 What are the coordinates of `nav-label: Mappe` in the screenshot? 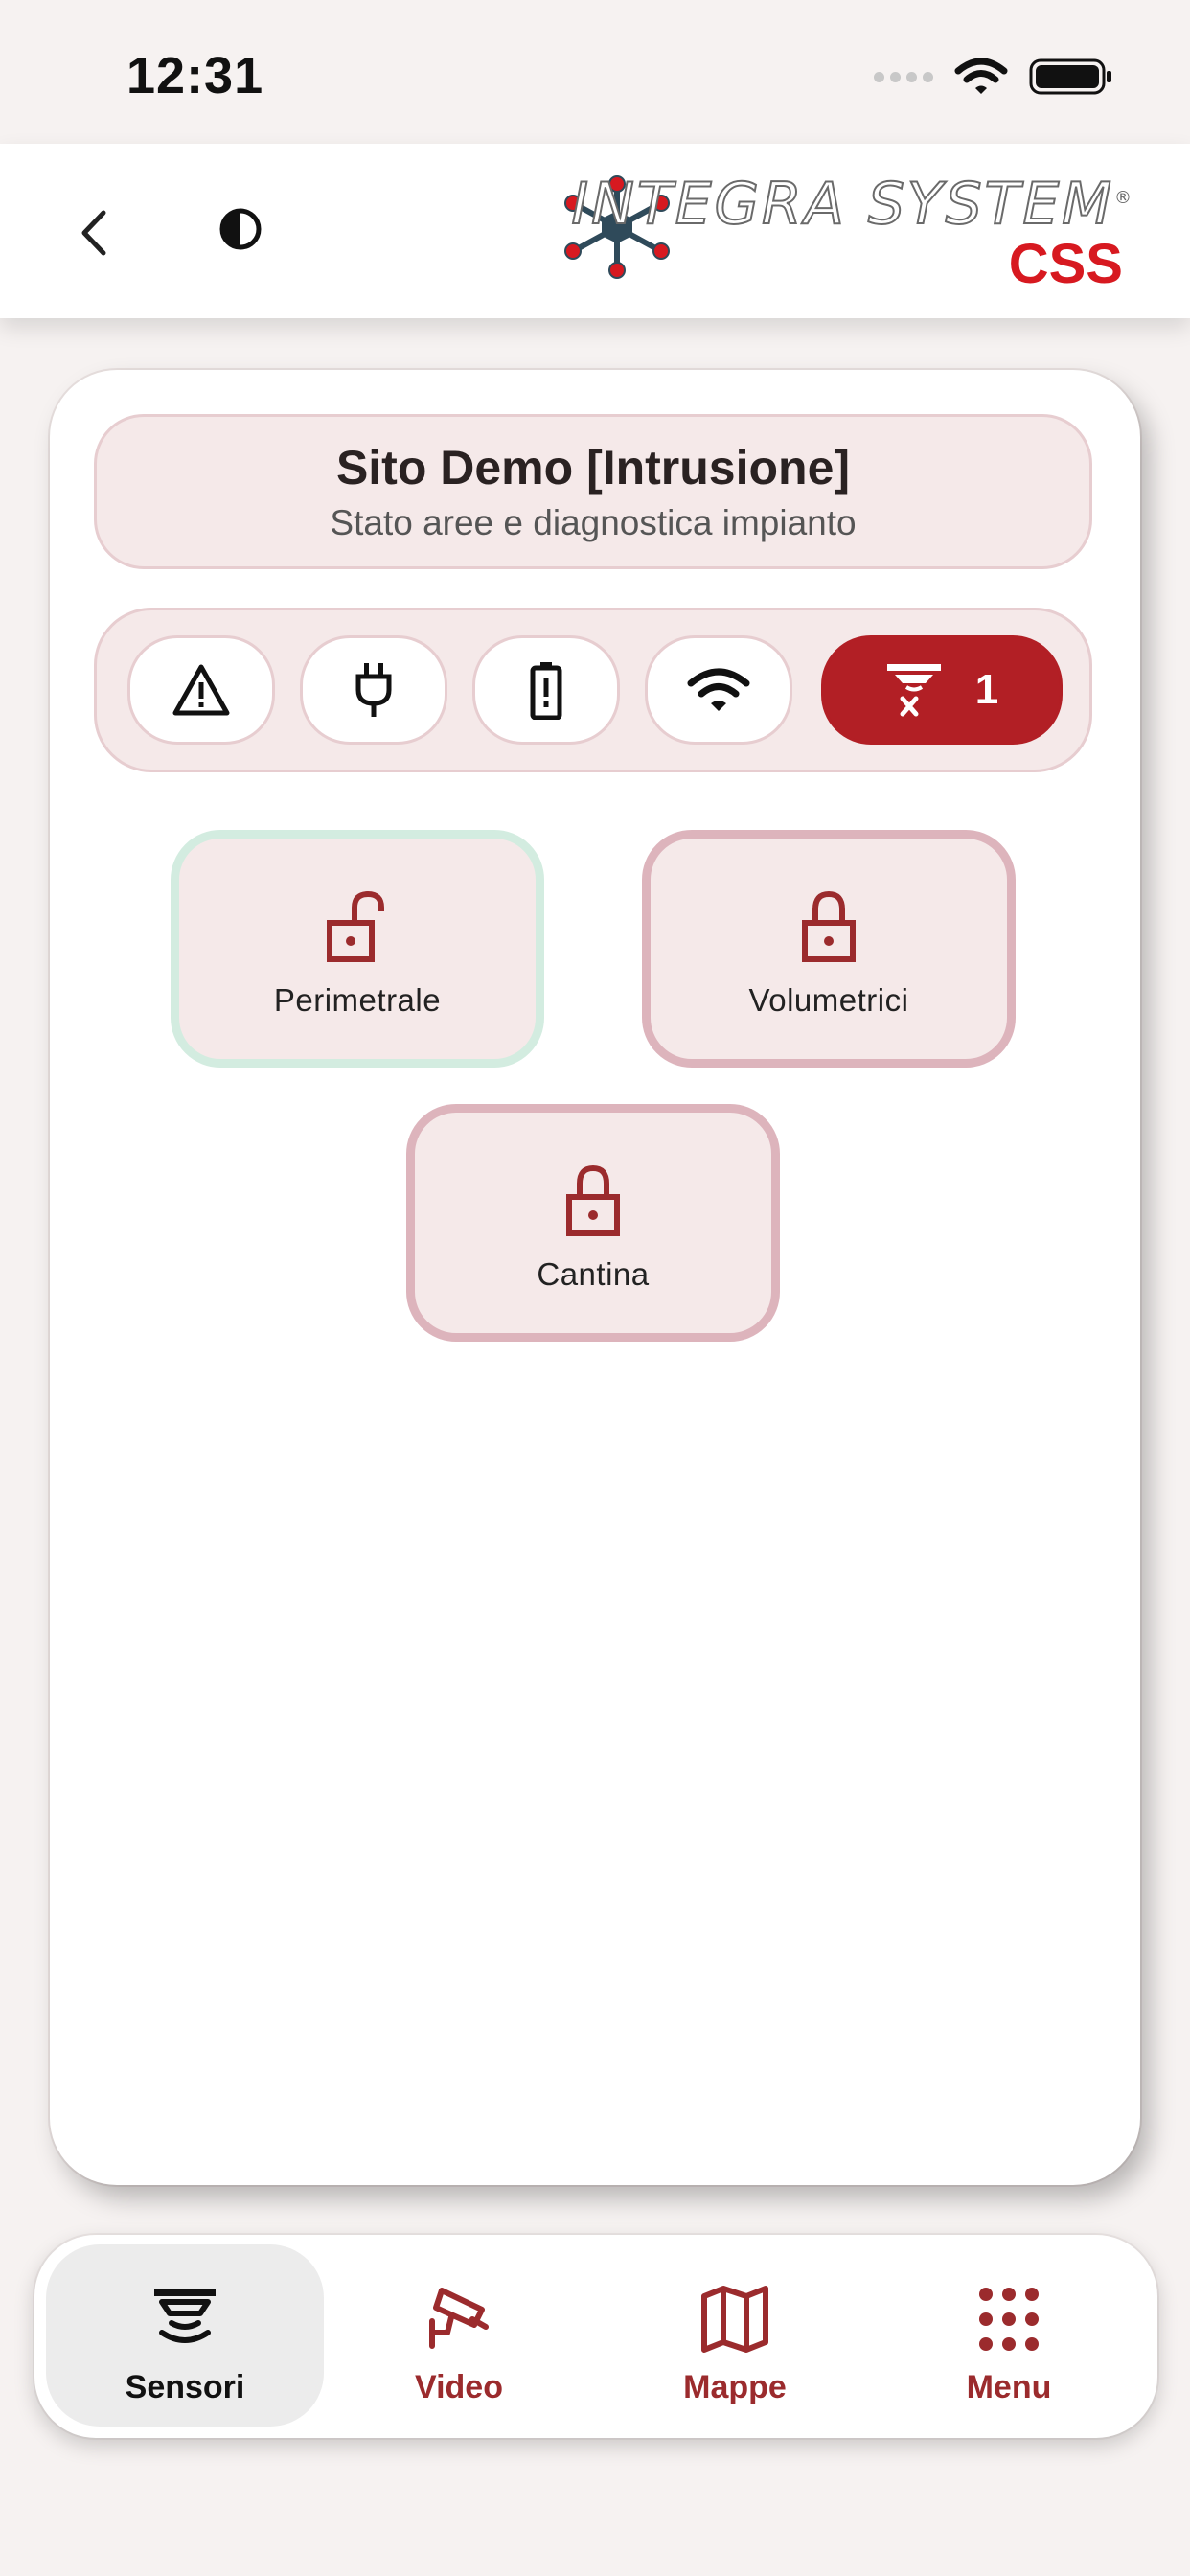 It's located at (735, 2387).